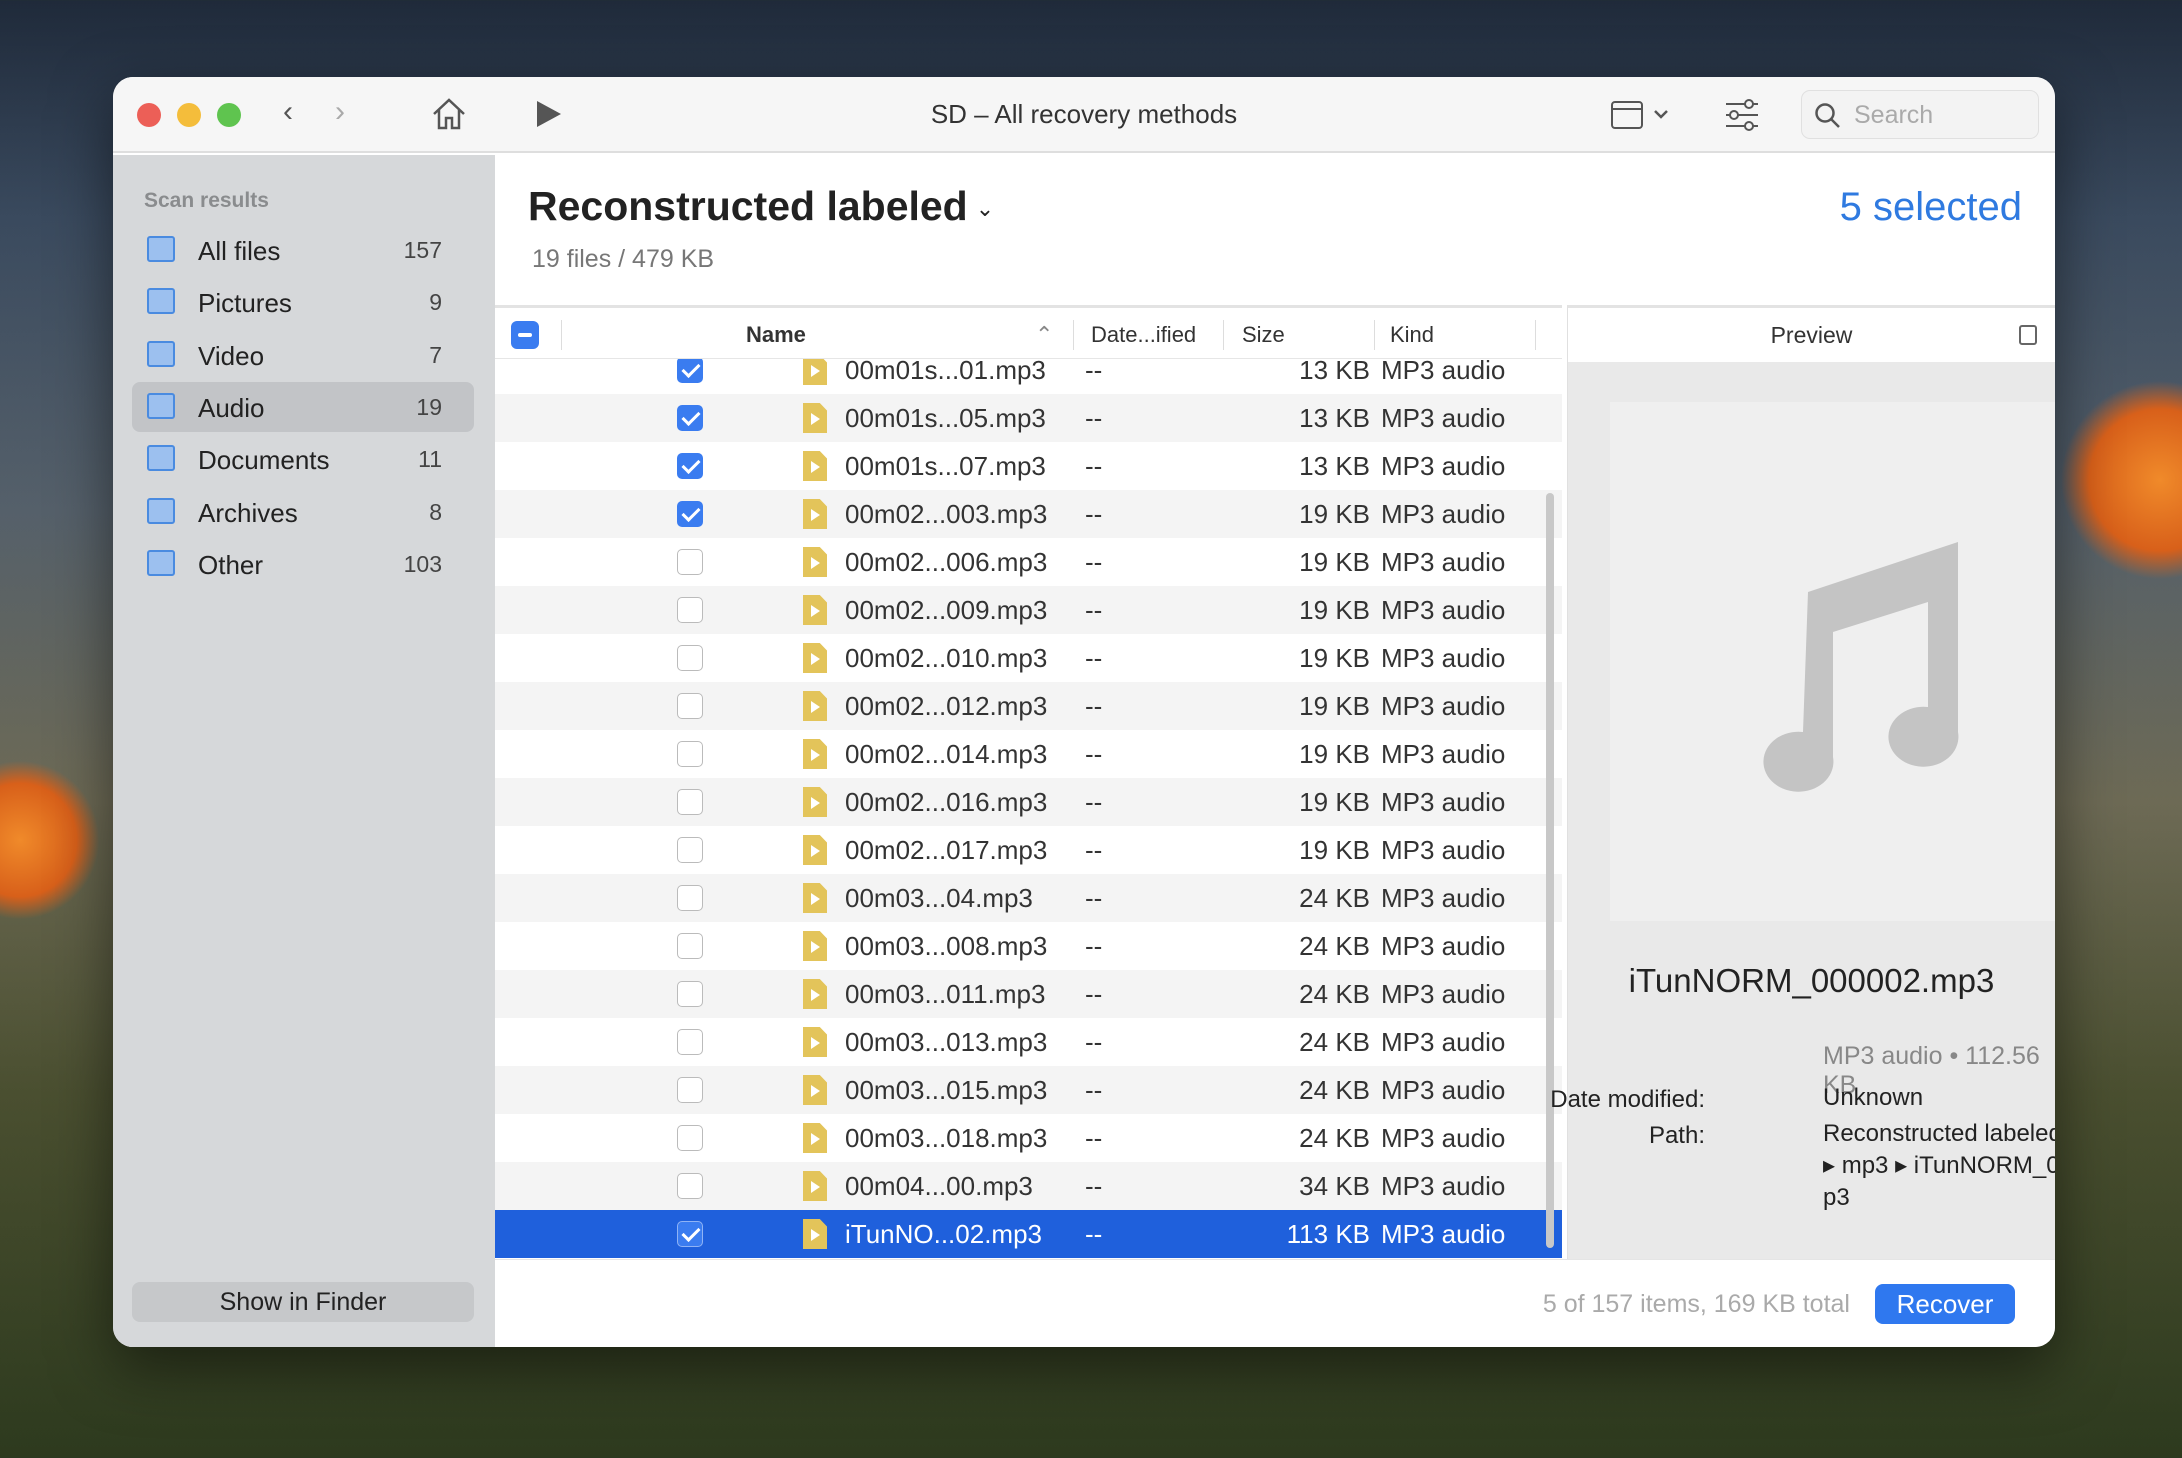 This screenshot has height=1458, width=2182. What do you see at coordinates (2028, 335) in the screenshot?
I see `copy-icon` at bounding box center [2028, 335].